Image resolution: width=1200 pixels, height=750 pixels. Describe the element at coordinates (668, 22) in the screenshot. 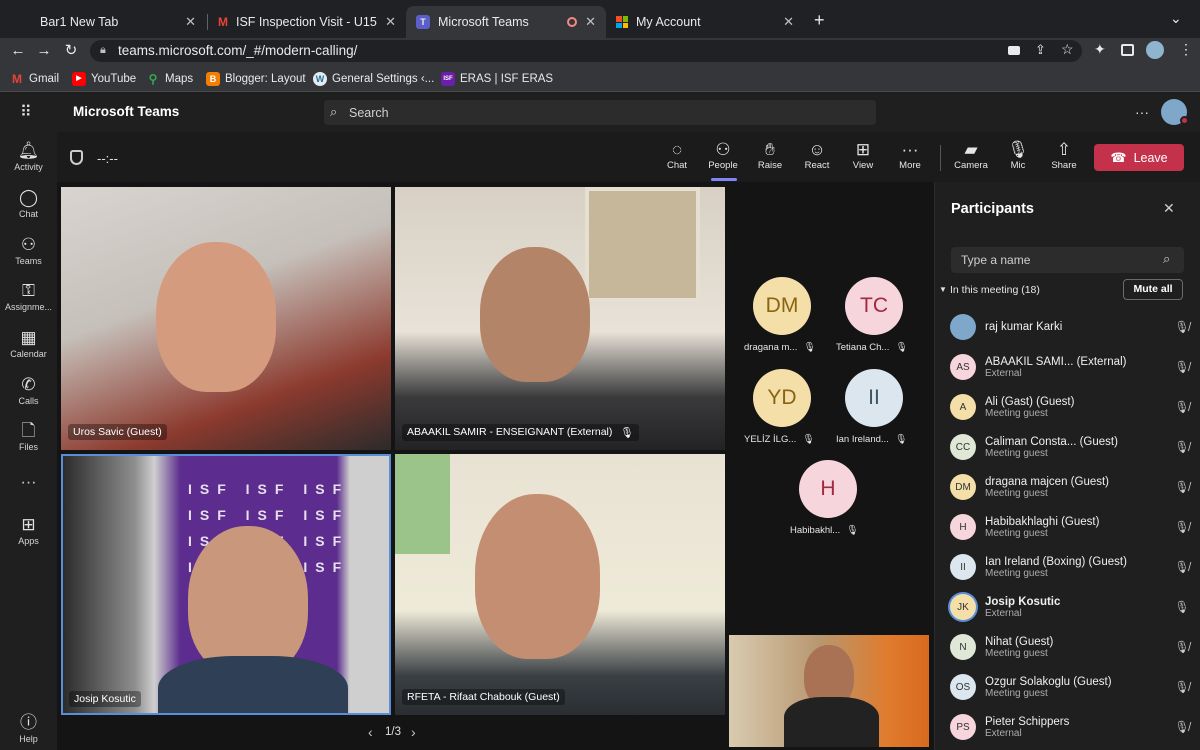

I see `tab-title: My Account` at that location.